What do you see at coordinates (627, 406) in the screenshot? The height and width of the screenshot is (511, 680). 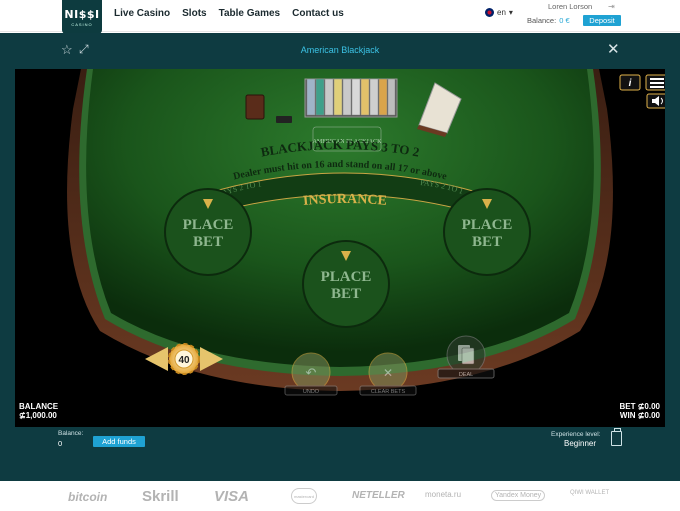 I see `hud-bet-label: BET` at bounding box center [627, 406].